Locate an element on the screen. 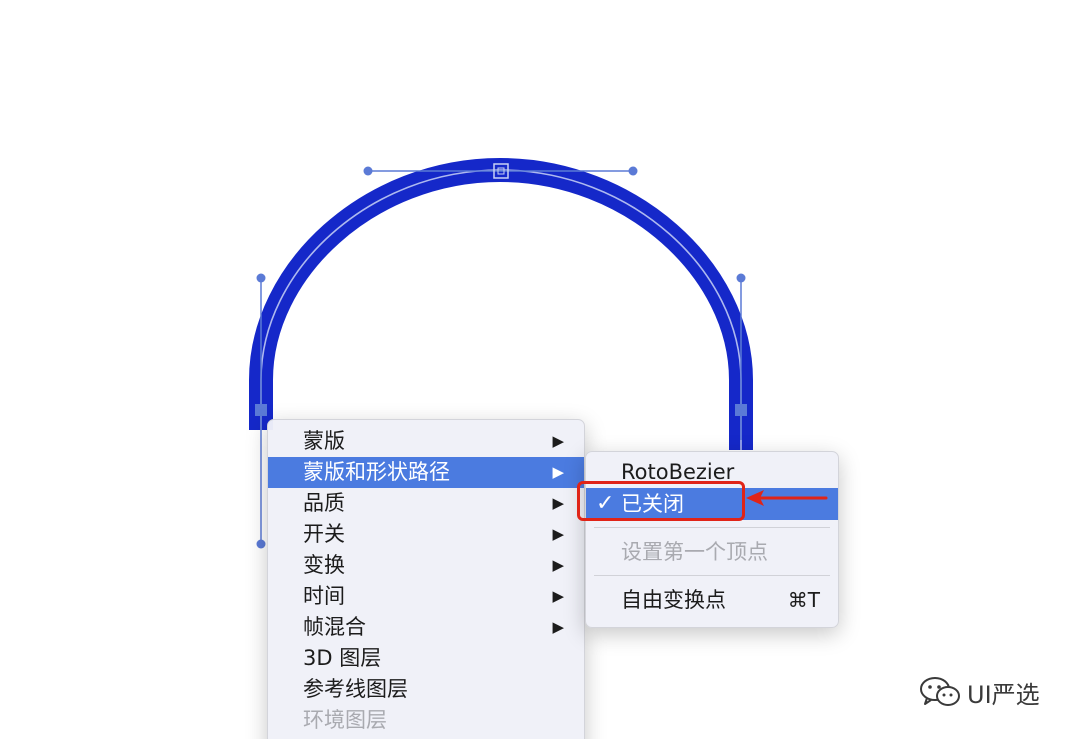 This screenshot has height=739, width=1080. handle-point-top-right is located at coordinates (633, 171).